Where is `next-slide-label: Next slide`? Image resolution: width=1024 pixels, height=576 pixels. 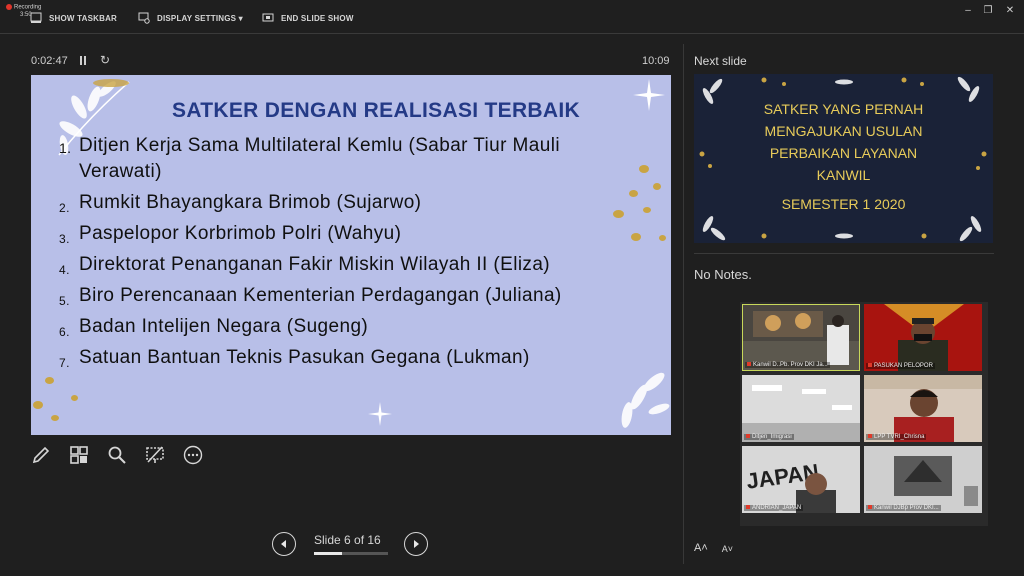
next-slide-label: Next slide is located at coordinates (720, 61).